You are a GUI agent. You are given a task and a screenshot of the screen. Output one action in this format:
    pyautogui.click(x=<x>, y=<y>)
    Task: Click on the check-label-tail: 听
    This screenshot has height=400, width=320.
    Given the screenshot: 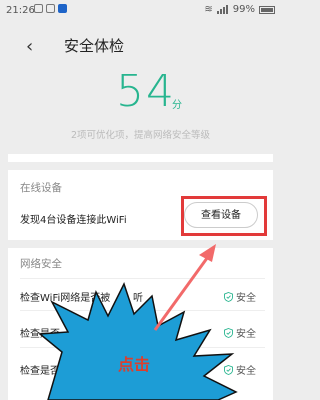 What is the action you would take?
    pyautogui.click(x=138, y=298)
    